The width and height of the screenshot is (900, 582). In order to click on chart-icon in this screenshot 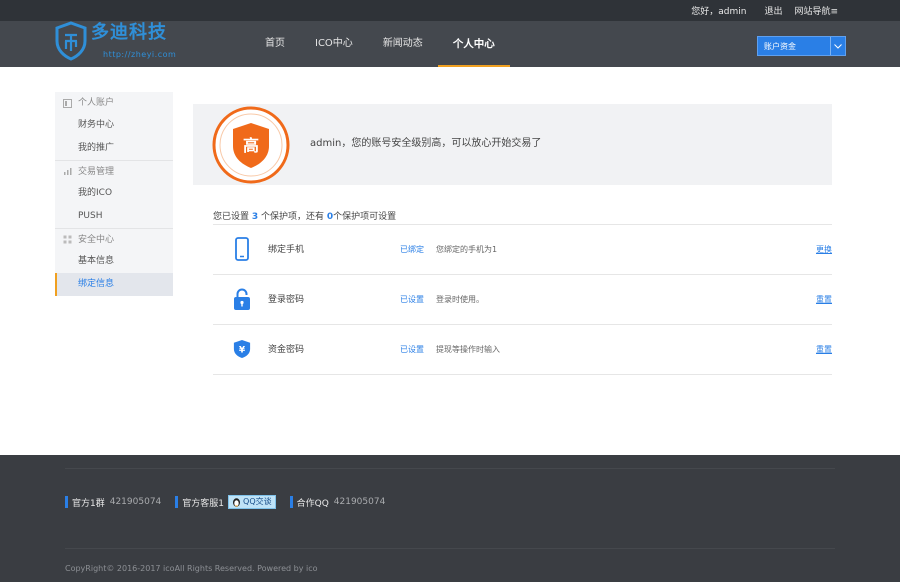, I will do `click(68, 171)`.